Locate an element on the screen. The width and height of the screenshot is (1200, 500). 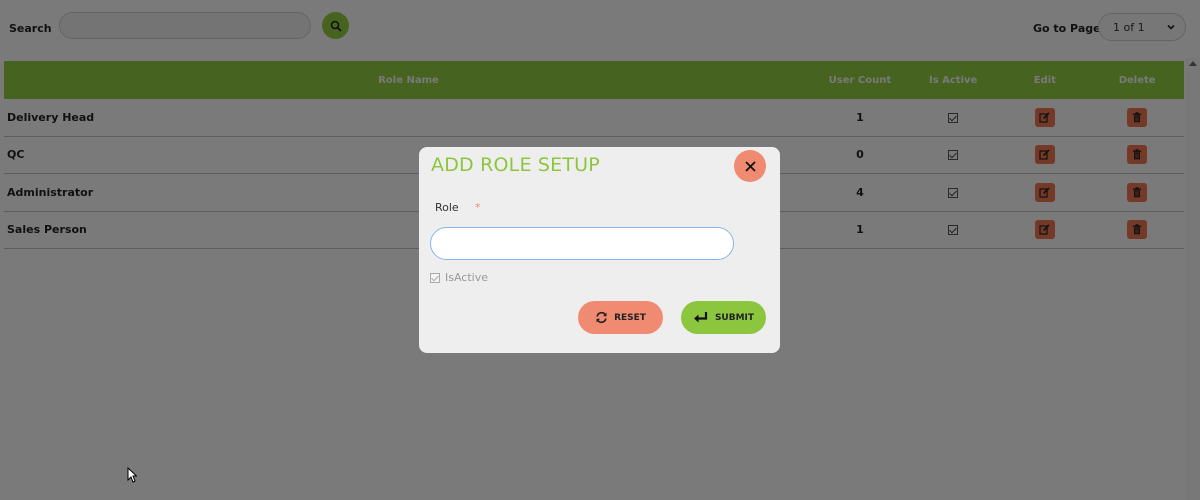
dialog-title: ADD ROLE SETUP is located at coordinates (515, 165).